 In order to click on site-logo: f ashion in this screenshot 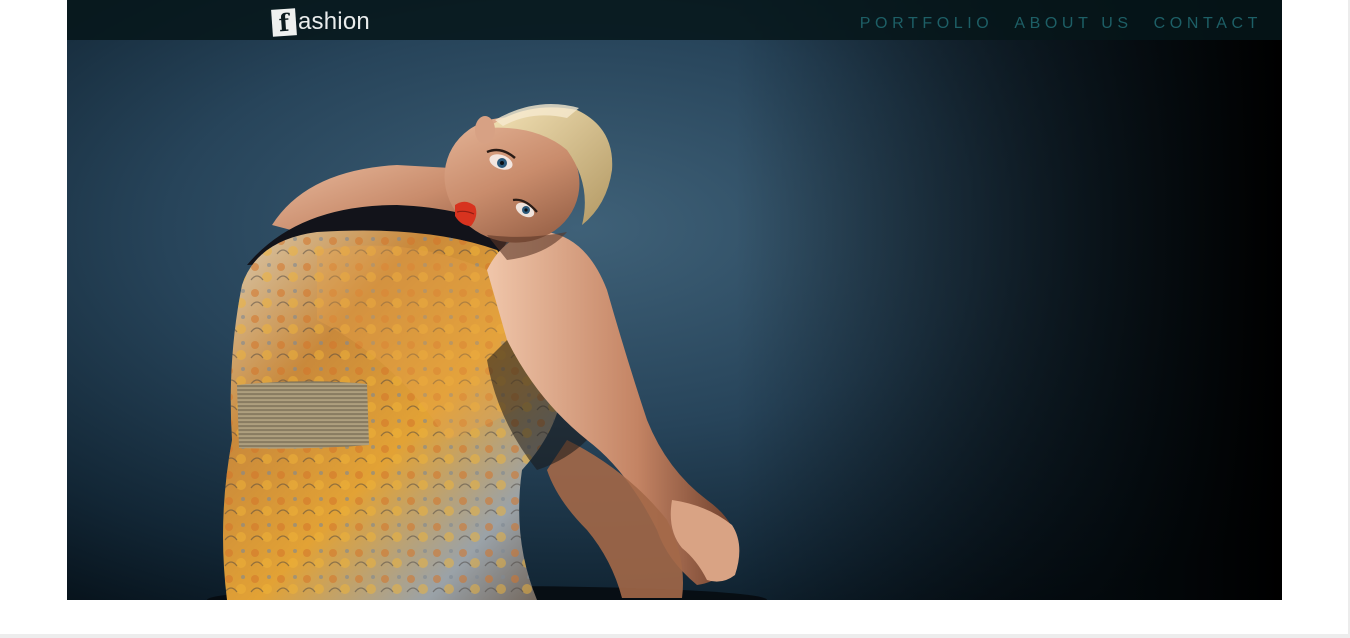, I will do `click(320, 22)`.